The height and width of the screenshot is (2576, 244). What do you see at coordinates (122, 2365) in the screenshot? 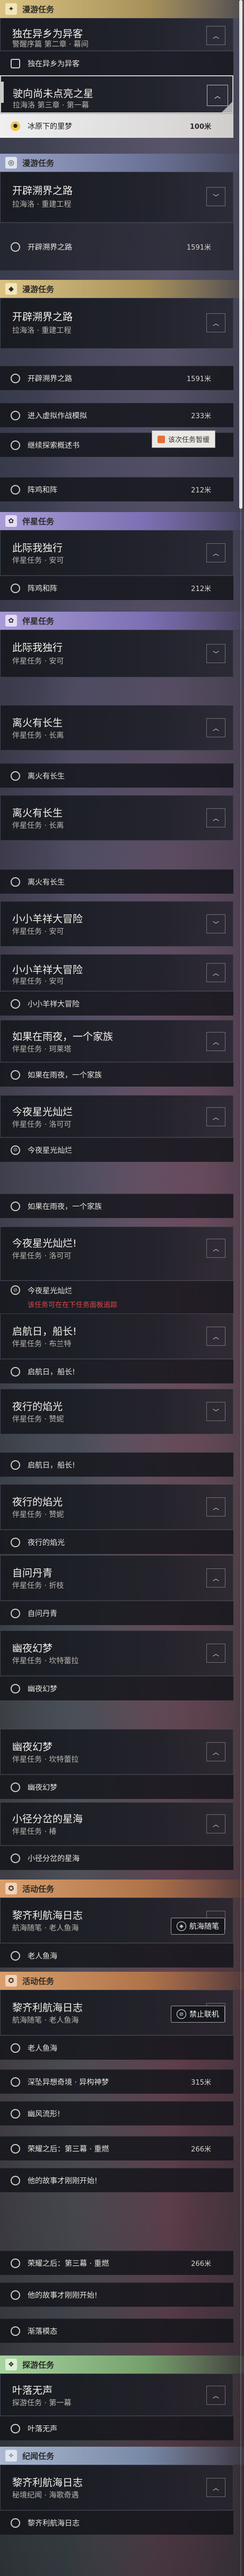
I see `category-header: ❖ 探游任务` at bounding box center [122, 2365].